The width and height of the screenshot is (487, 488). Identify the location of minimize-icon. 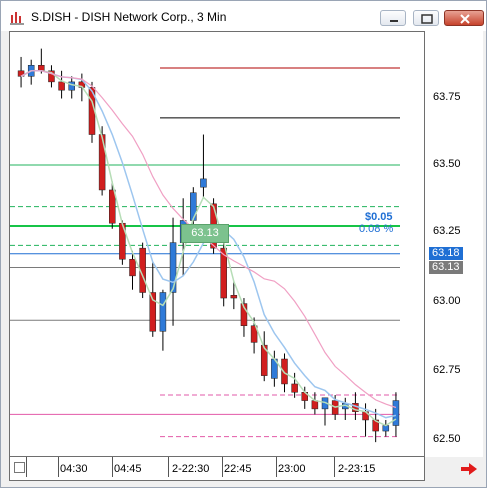
(394, 21).